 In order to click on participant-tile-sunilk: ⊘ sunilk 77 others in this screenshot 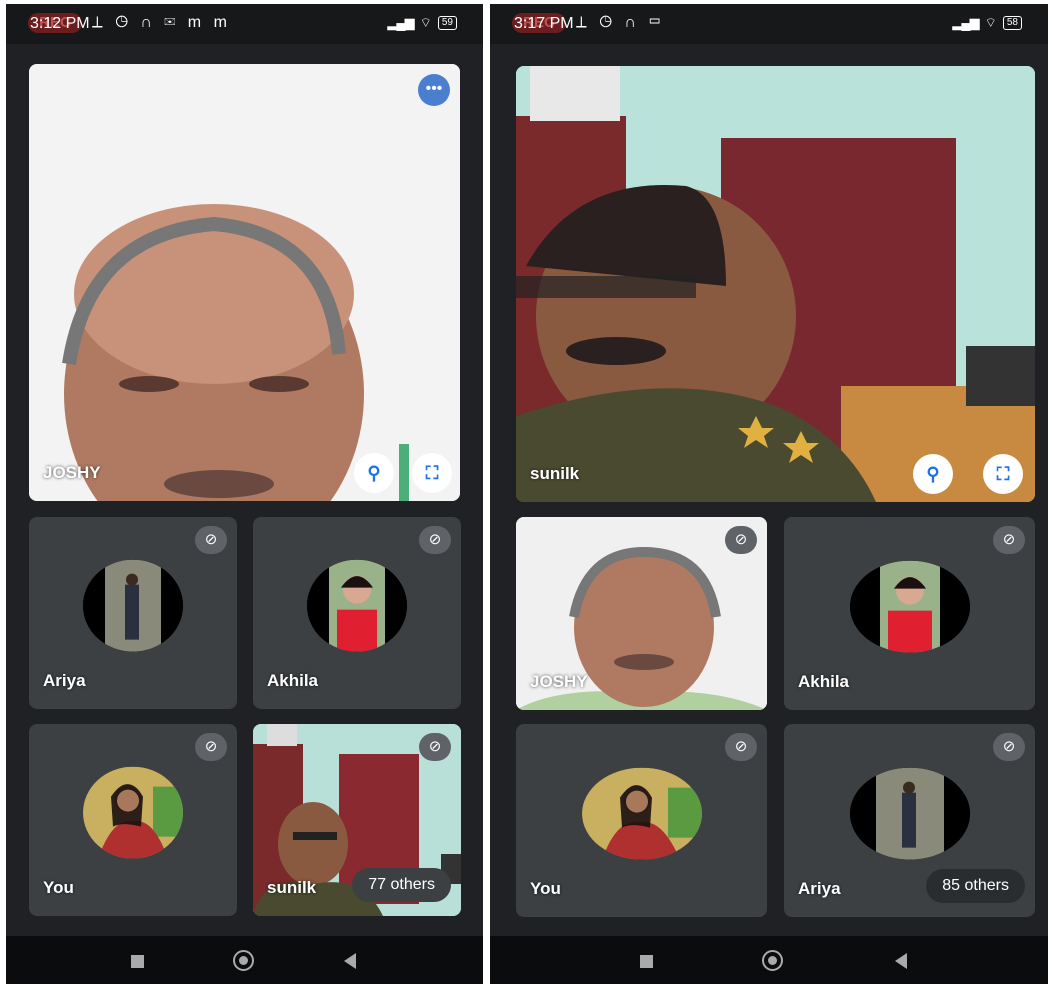, I will do `click(357, 820)`.